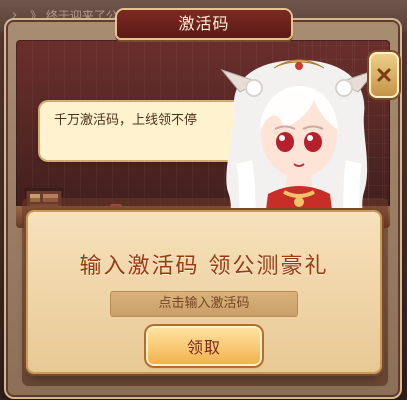 The width and height of the screenshot is (407, 400). Describe the element at coordinates (74, 16) in the screenshot. I see `ticker-text: 》 终于迎来了公` at that location.